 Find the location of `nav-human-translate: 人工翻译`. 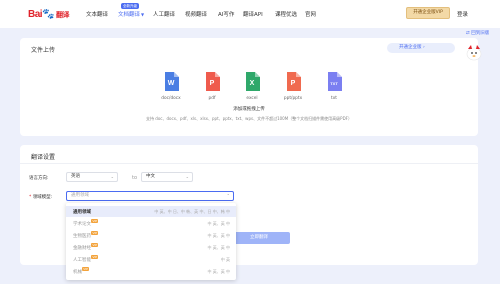

nav-human-translate: 人工翻译 is located at coordinates (164, 14).